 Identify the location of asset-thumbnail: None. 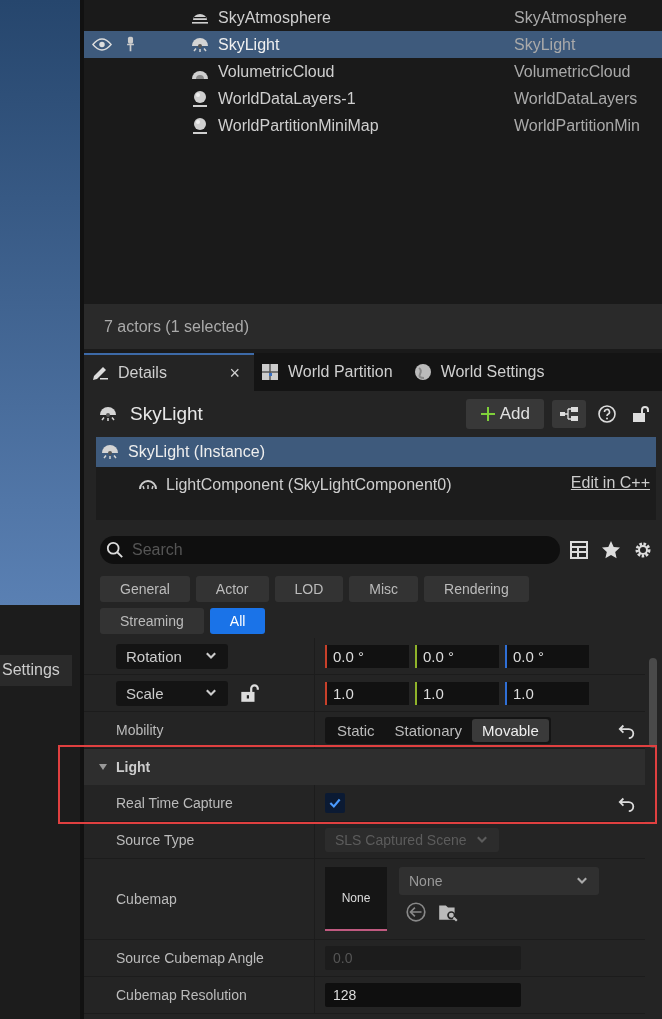
(356, 899).